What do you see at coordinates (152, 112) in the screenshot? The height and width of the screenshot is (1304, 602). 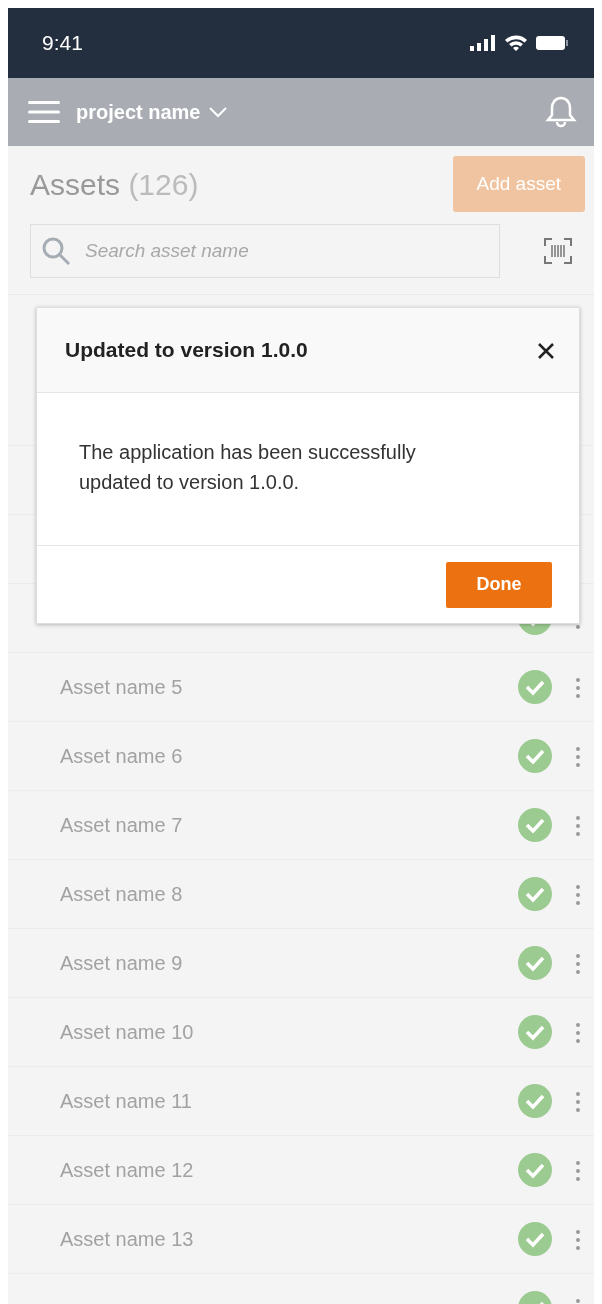 I see `project-dropdown: project name` at bounding box center [152, 112].